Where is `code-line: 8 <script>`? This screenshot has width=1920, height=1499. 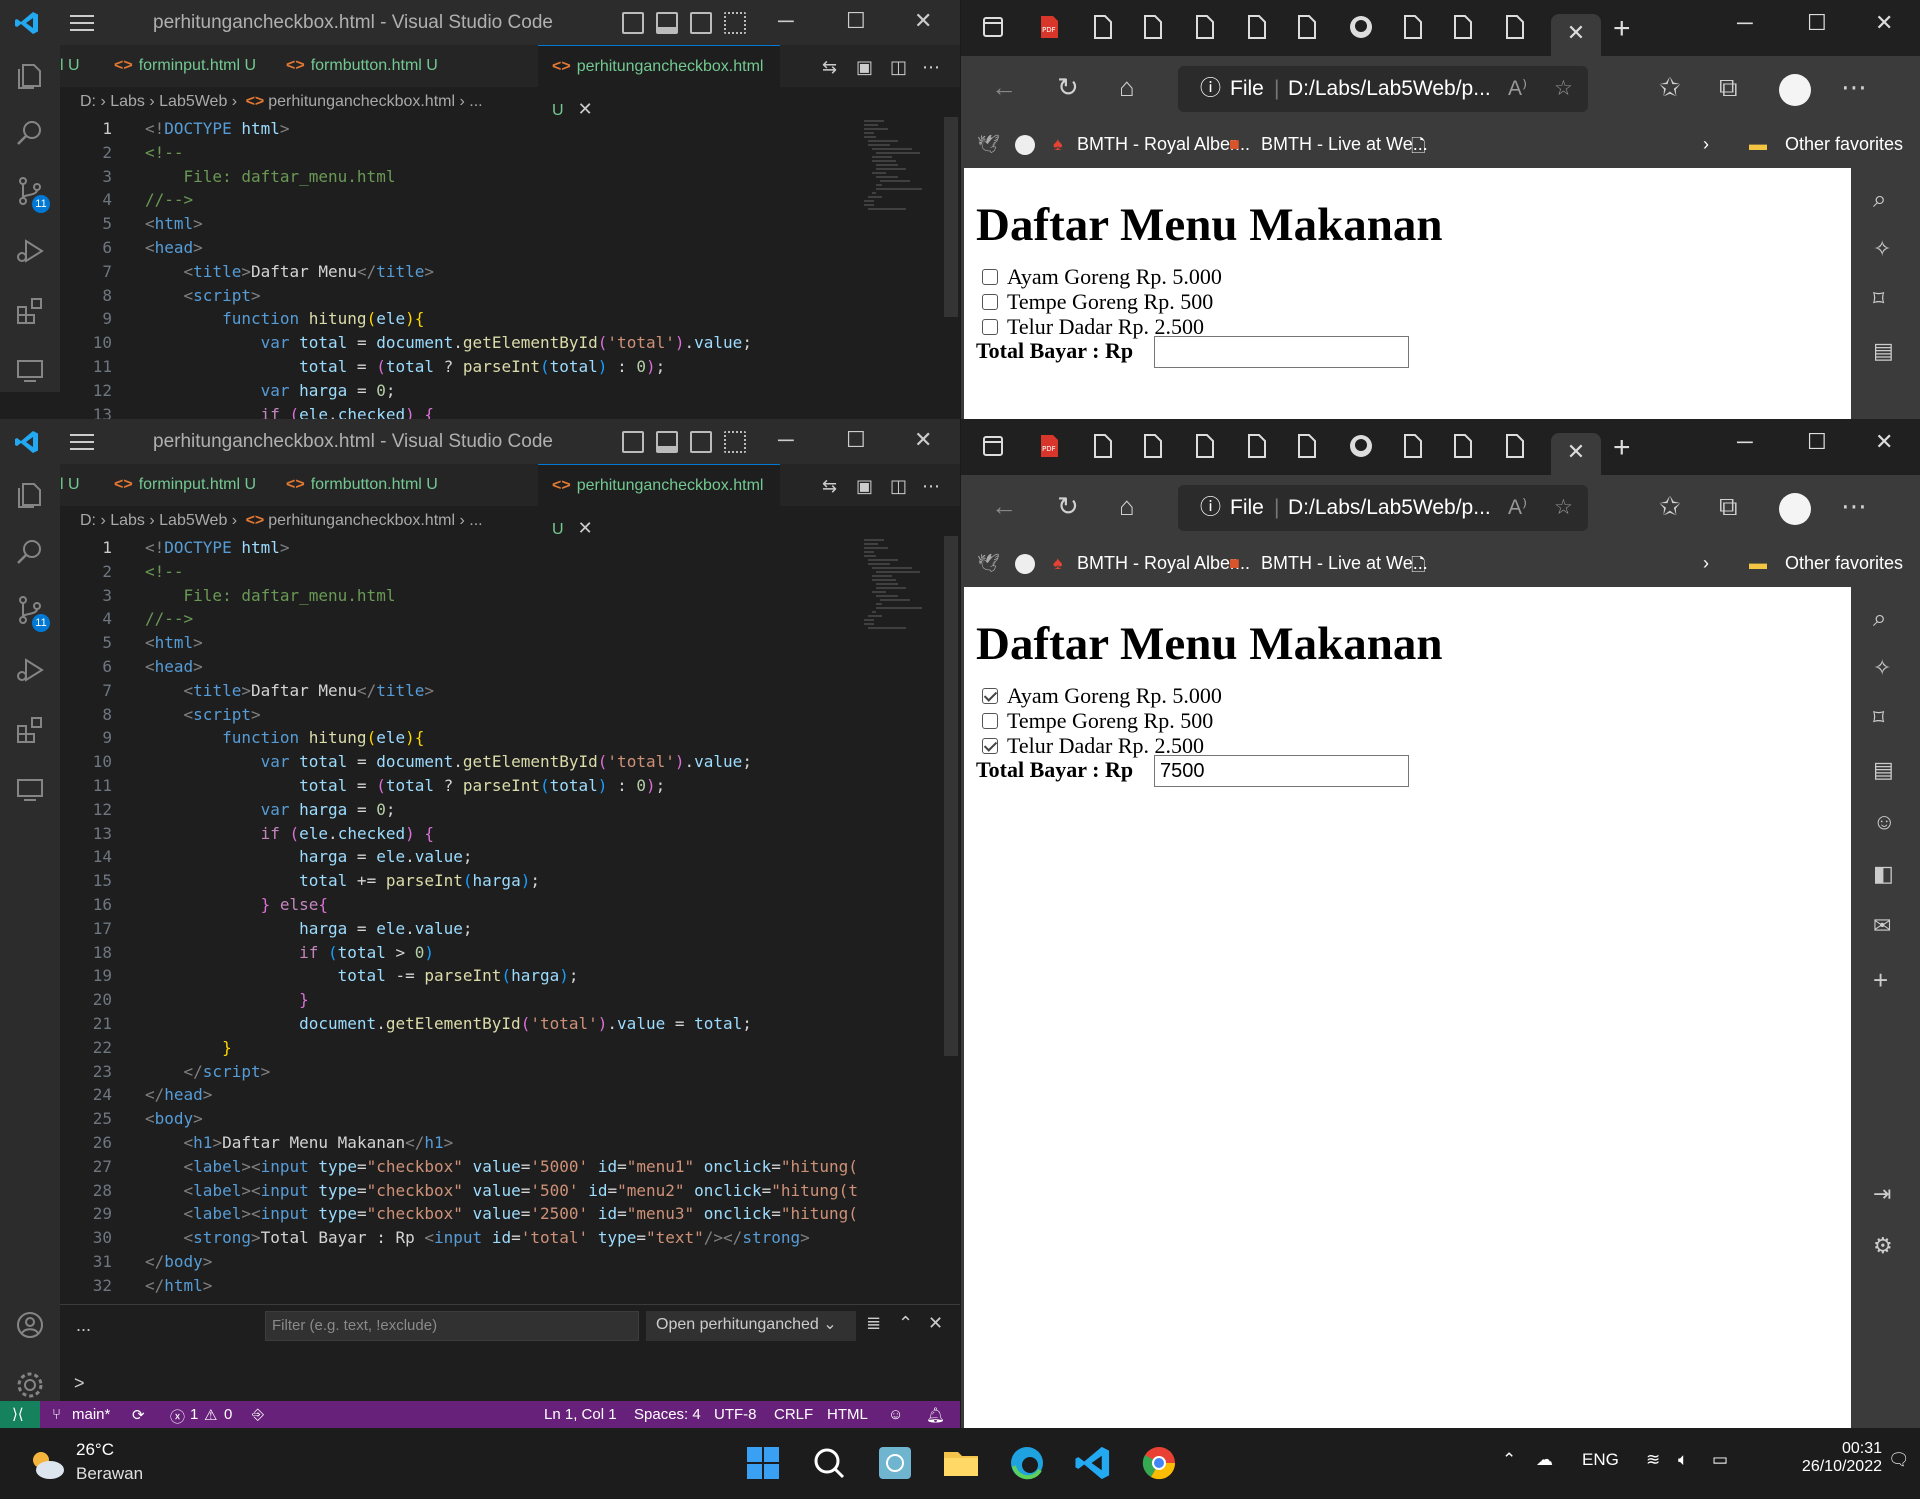
code-line: 8 <script> is located at coordinates (460, 296).